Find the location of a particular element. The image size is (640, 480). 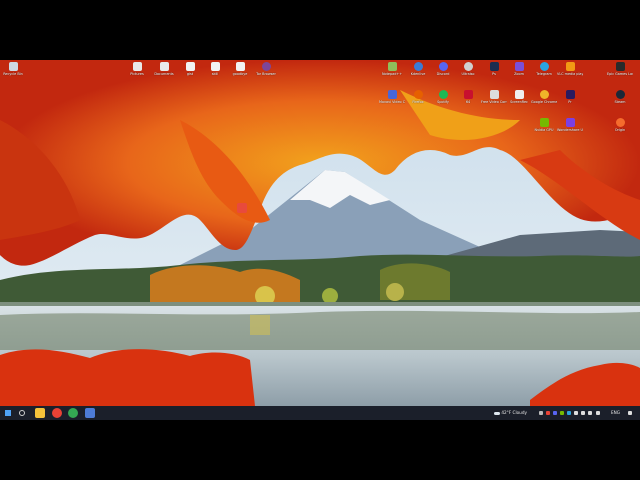

notifications-icon is located at coordinates (630, 413).